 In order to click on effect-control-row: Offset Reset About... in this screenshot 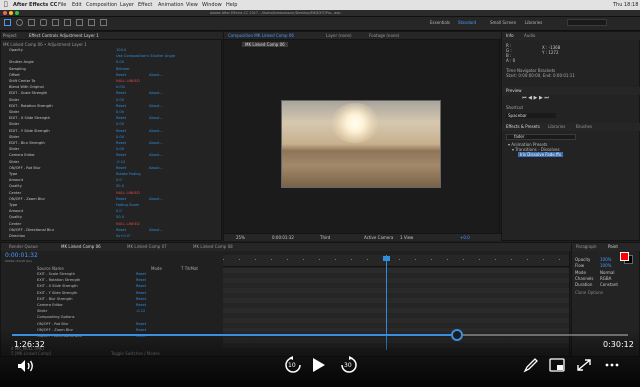, I will do `click(112, 75)`.